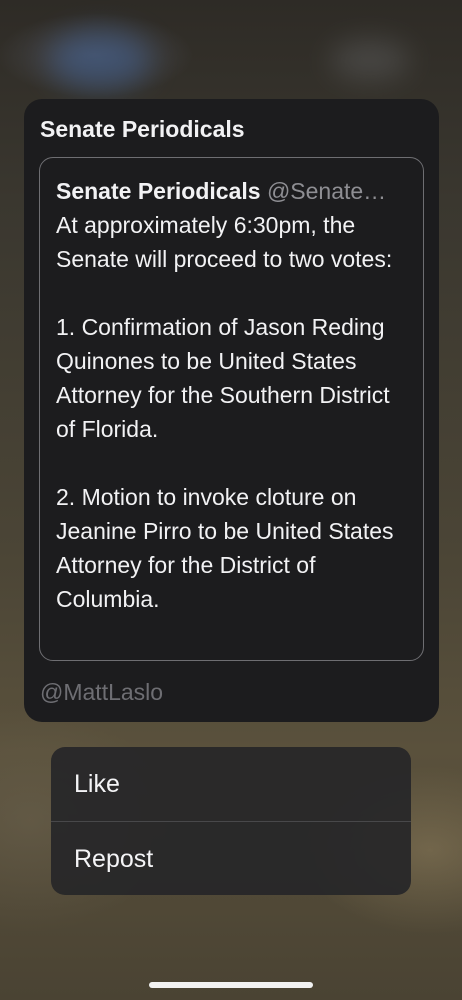  Describe the element at coordinates (158, 191) in the screenshot. I see `tweet-author-name: Senate Periodicals` at that location.